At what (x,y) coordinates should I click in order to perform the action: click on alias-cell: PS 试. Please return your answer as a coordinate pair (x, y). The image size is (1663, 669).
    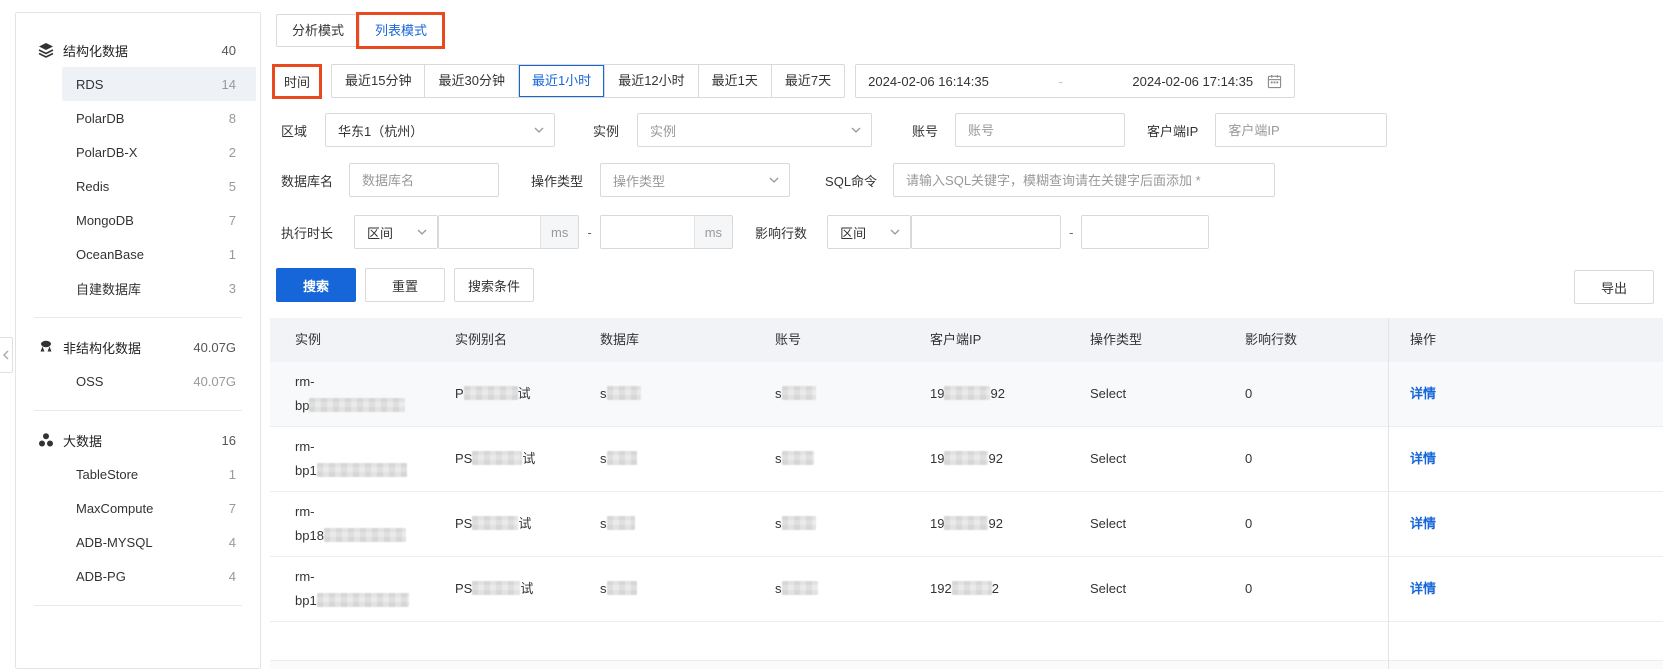
    Looking at the image, I should click on (527, 459).